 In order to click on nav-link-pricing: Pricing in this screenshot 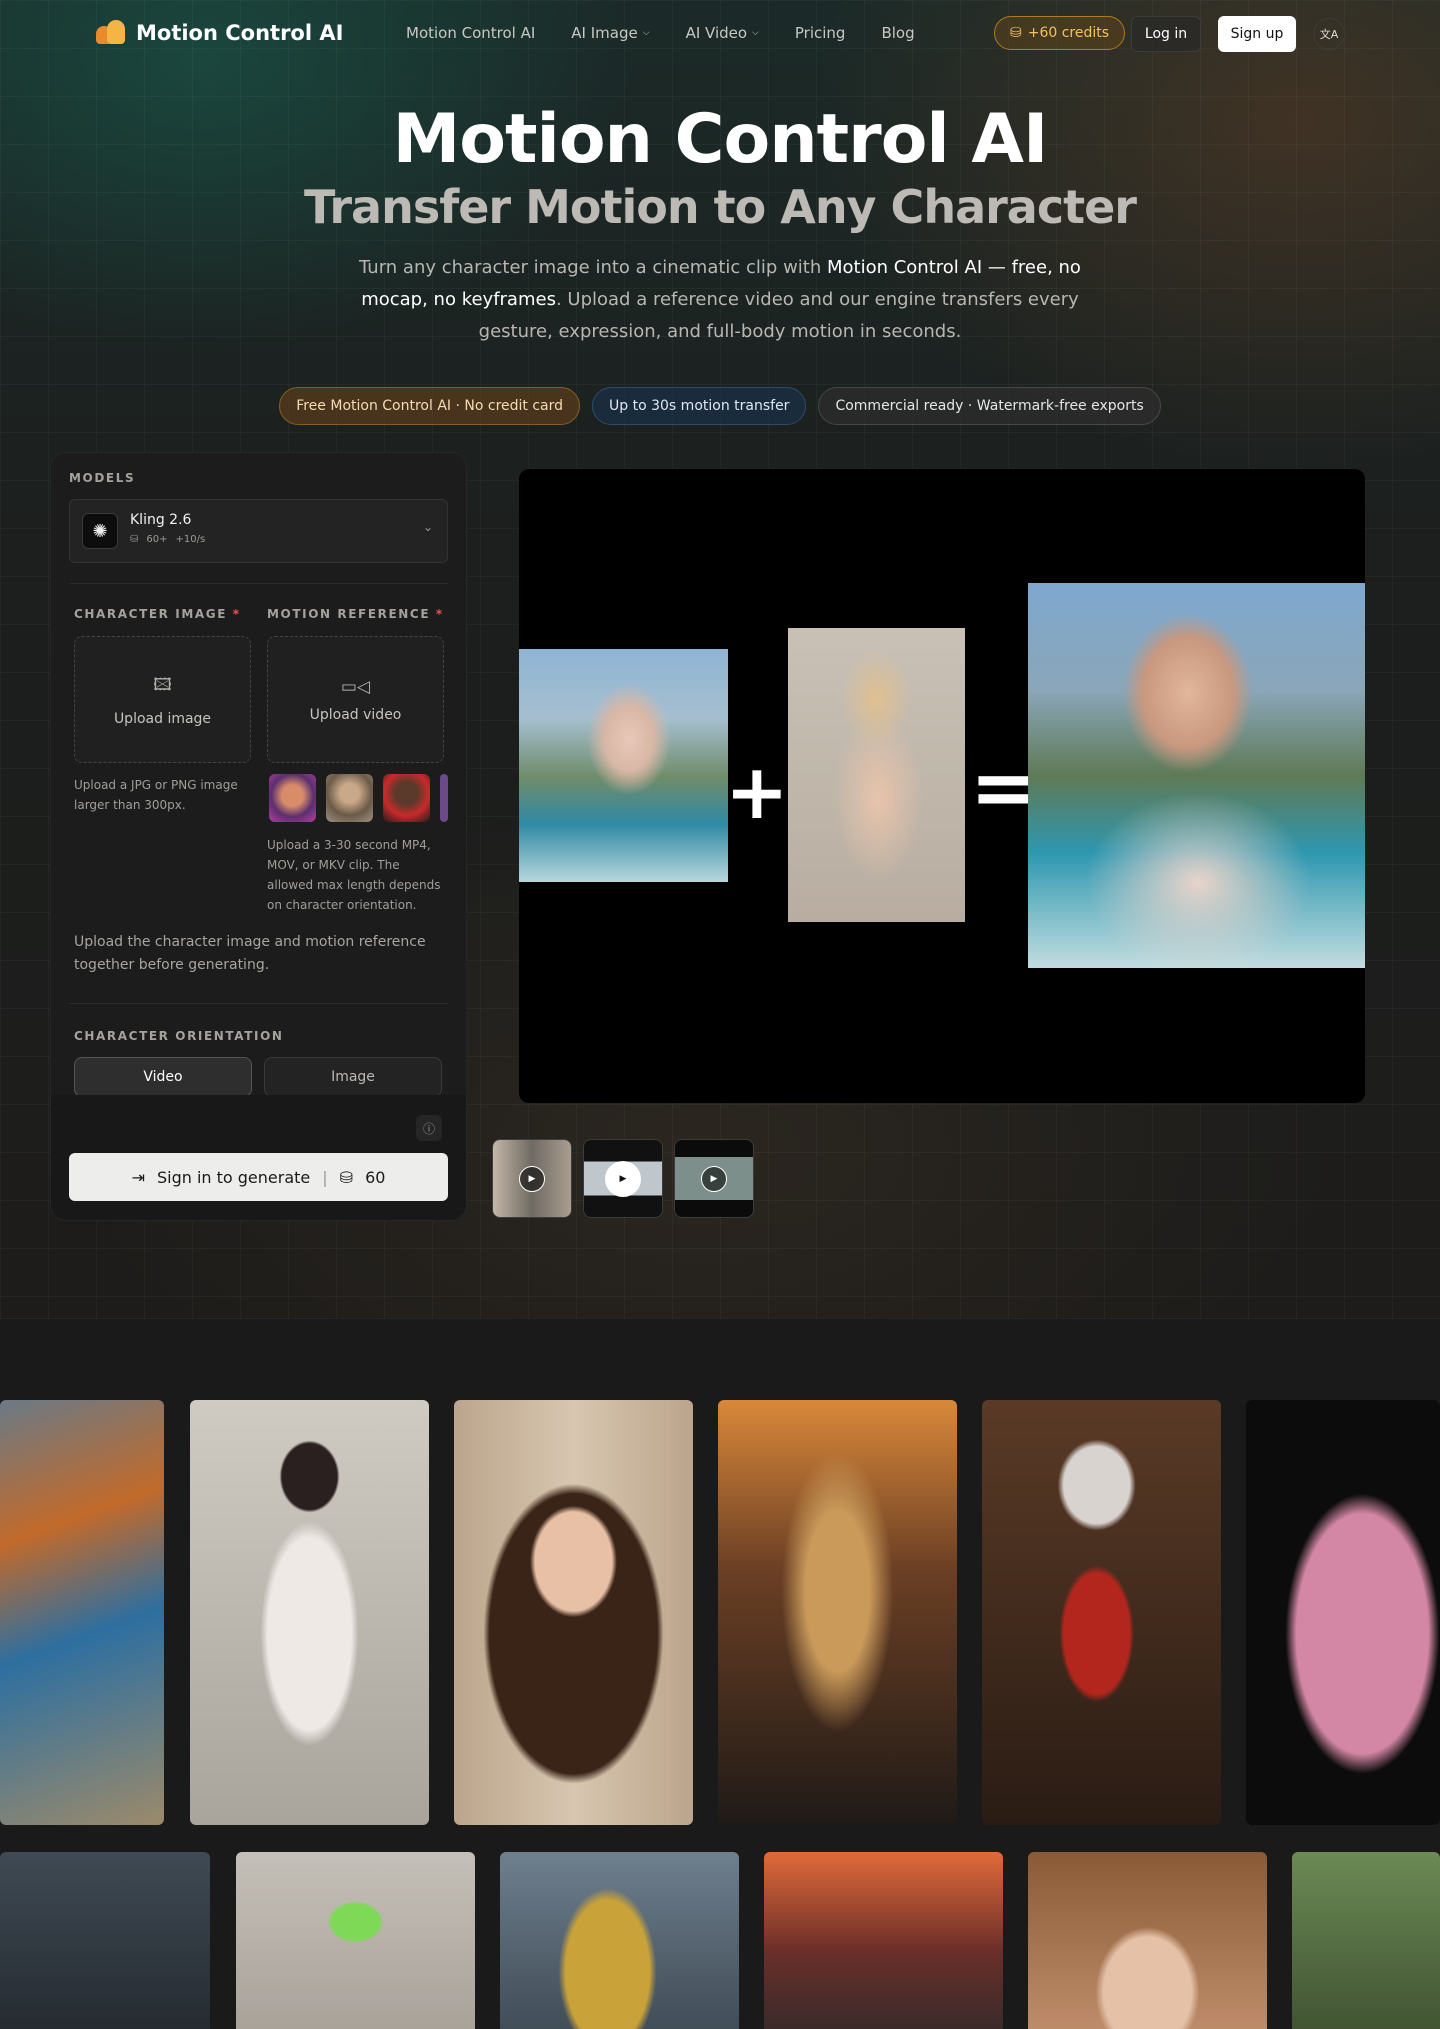, I will do `click(820, 33)`.